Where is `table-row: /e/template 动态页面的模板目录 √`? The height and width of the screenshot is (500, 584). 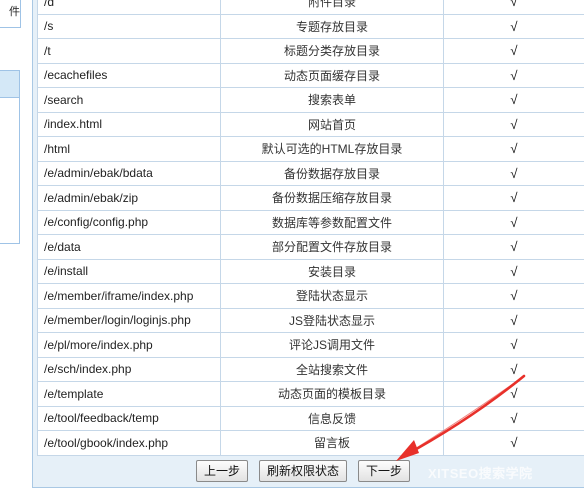
table-row: /e/template 动态页面的模板目录 √ is located at coordinates (310, 394).